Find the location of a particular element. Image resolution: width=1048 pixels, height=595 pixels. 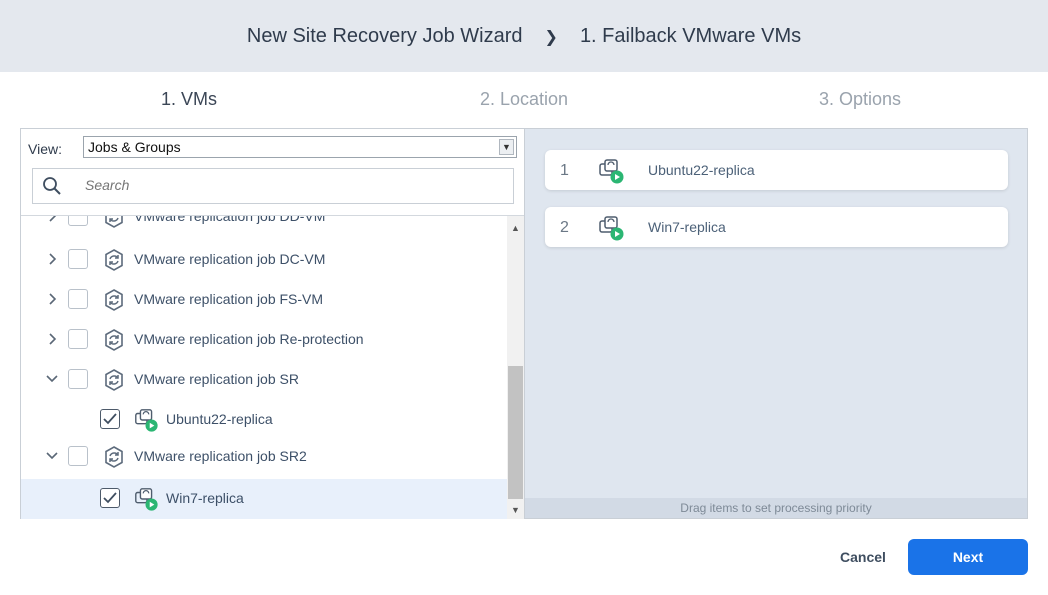

tree-row-label: VMware replication job DD-VM is located at coordinates (230, 220).